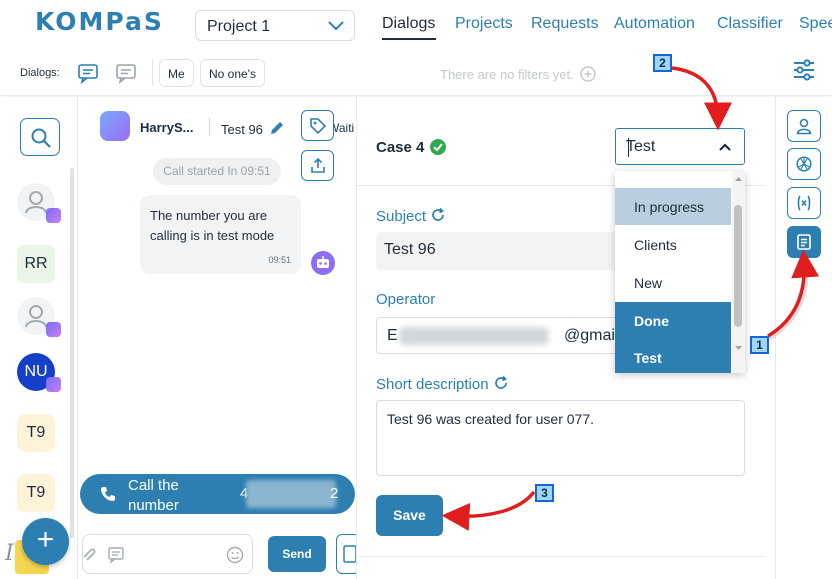 The image size is (832, 579). Describe the element at coordinates (275, 25) in the screenshot. I see `project-select: Project 1` at that location.